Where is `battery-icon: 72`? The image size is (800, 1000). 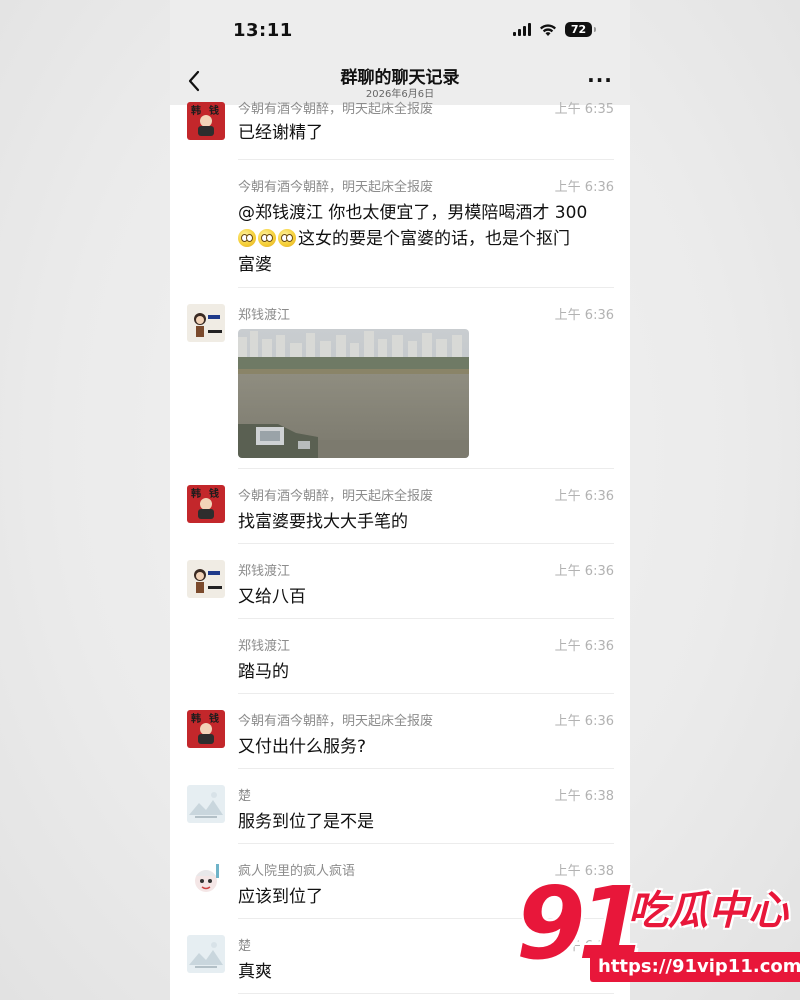
battery-icon: 72 is located at coordinates (580, 29).